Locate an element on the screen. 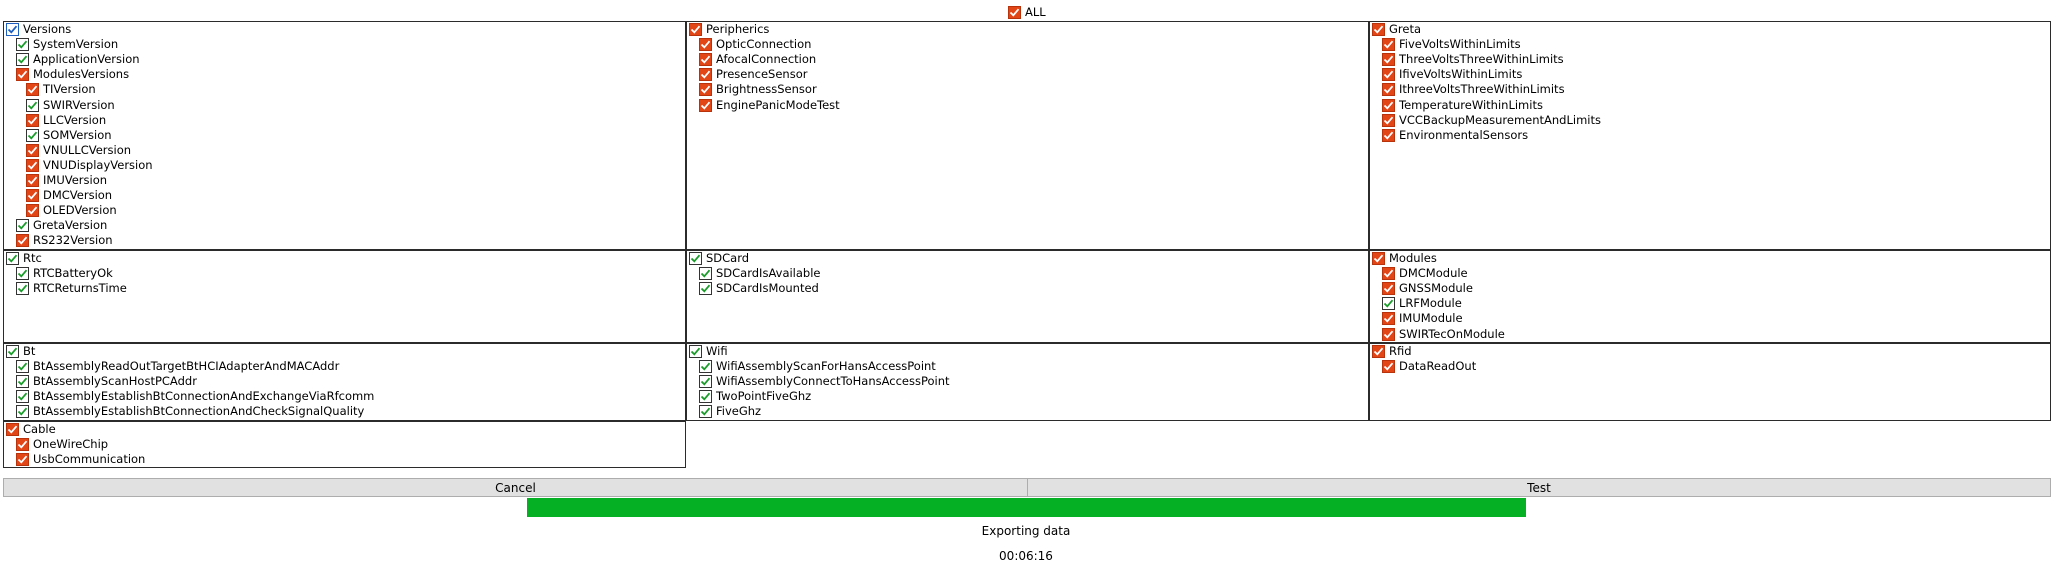  all-checkbox-row: ALL is located at coordinates (1027, 12).